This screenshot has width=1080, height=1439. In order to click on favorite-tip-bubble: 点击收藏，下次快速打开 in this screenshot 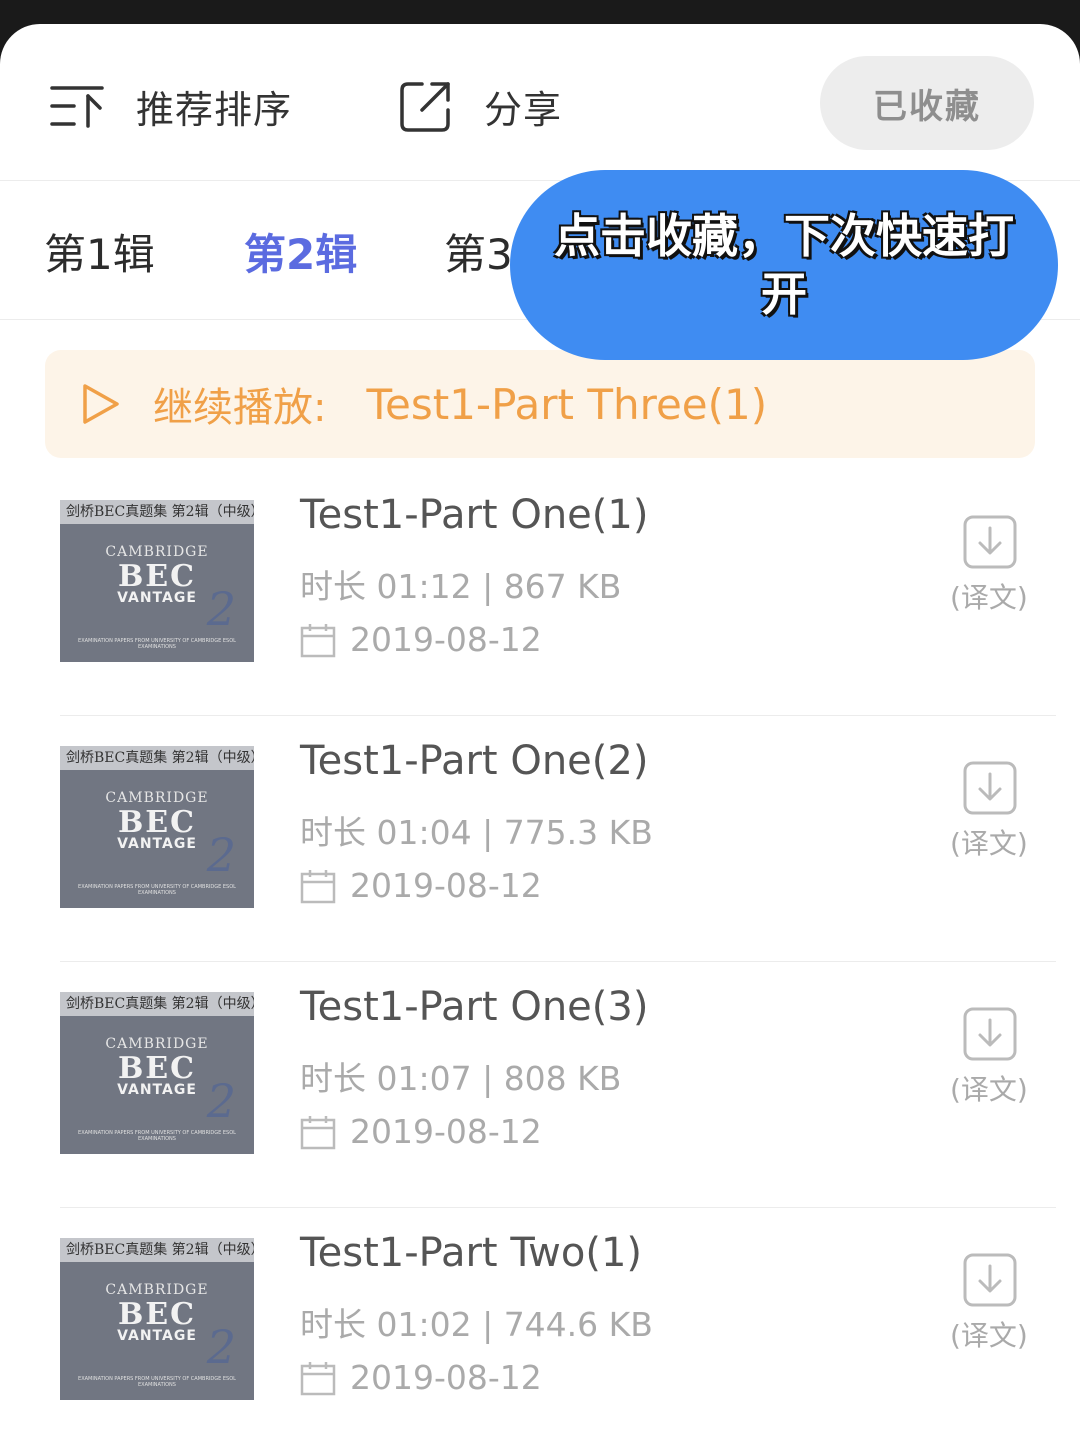, I will do `click(784, 265)`.